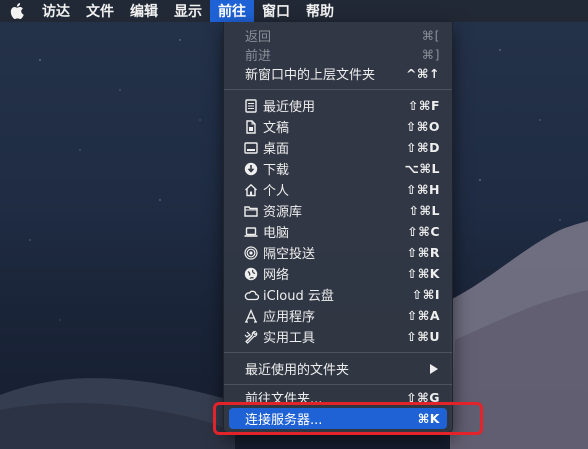  Describe the element at coordinates (251, 232) in the screenshot. I see `computer-icon` at that location.